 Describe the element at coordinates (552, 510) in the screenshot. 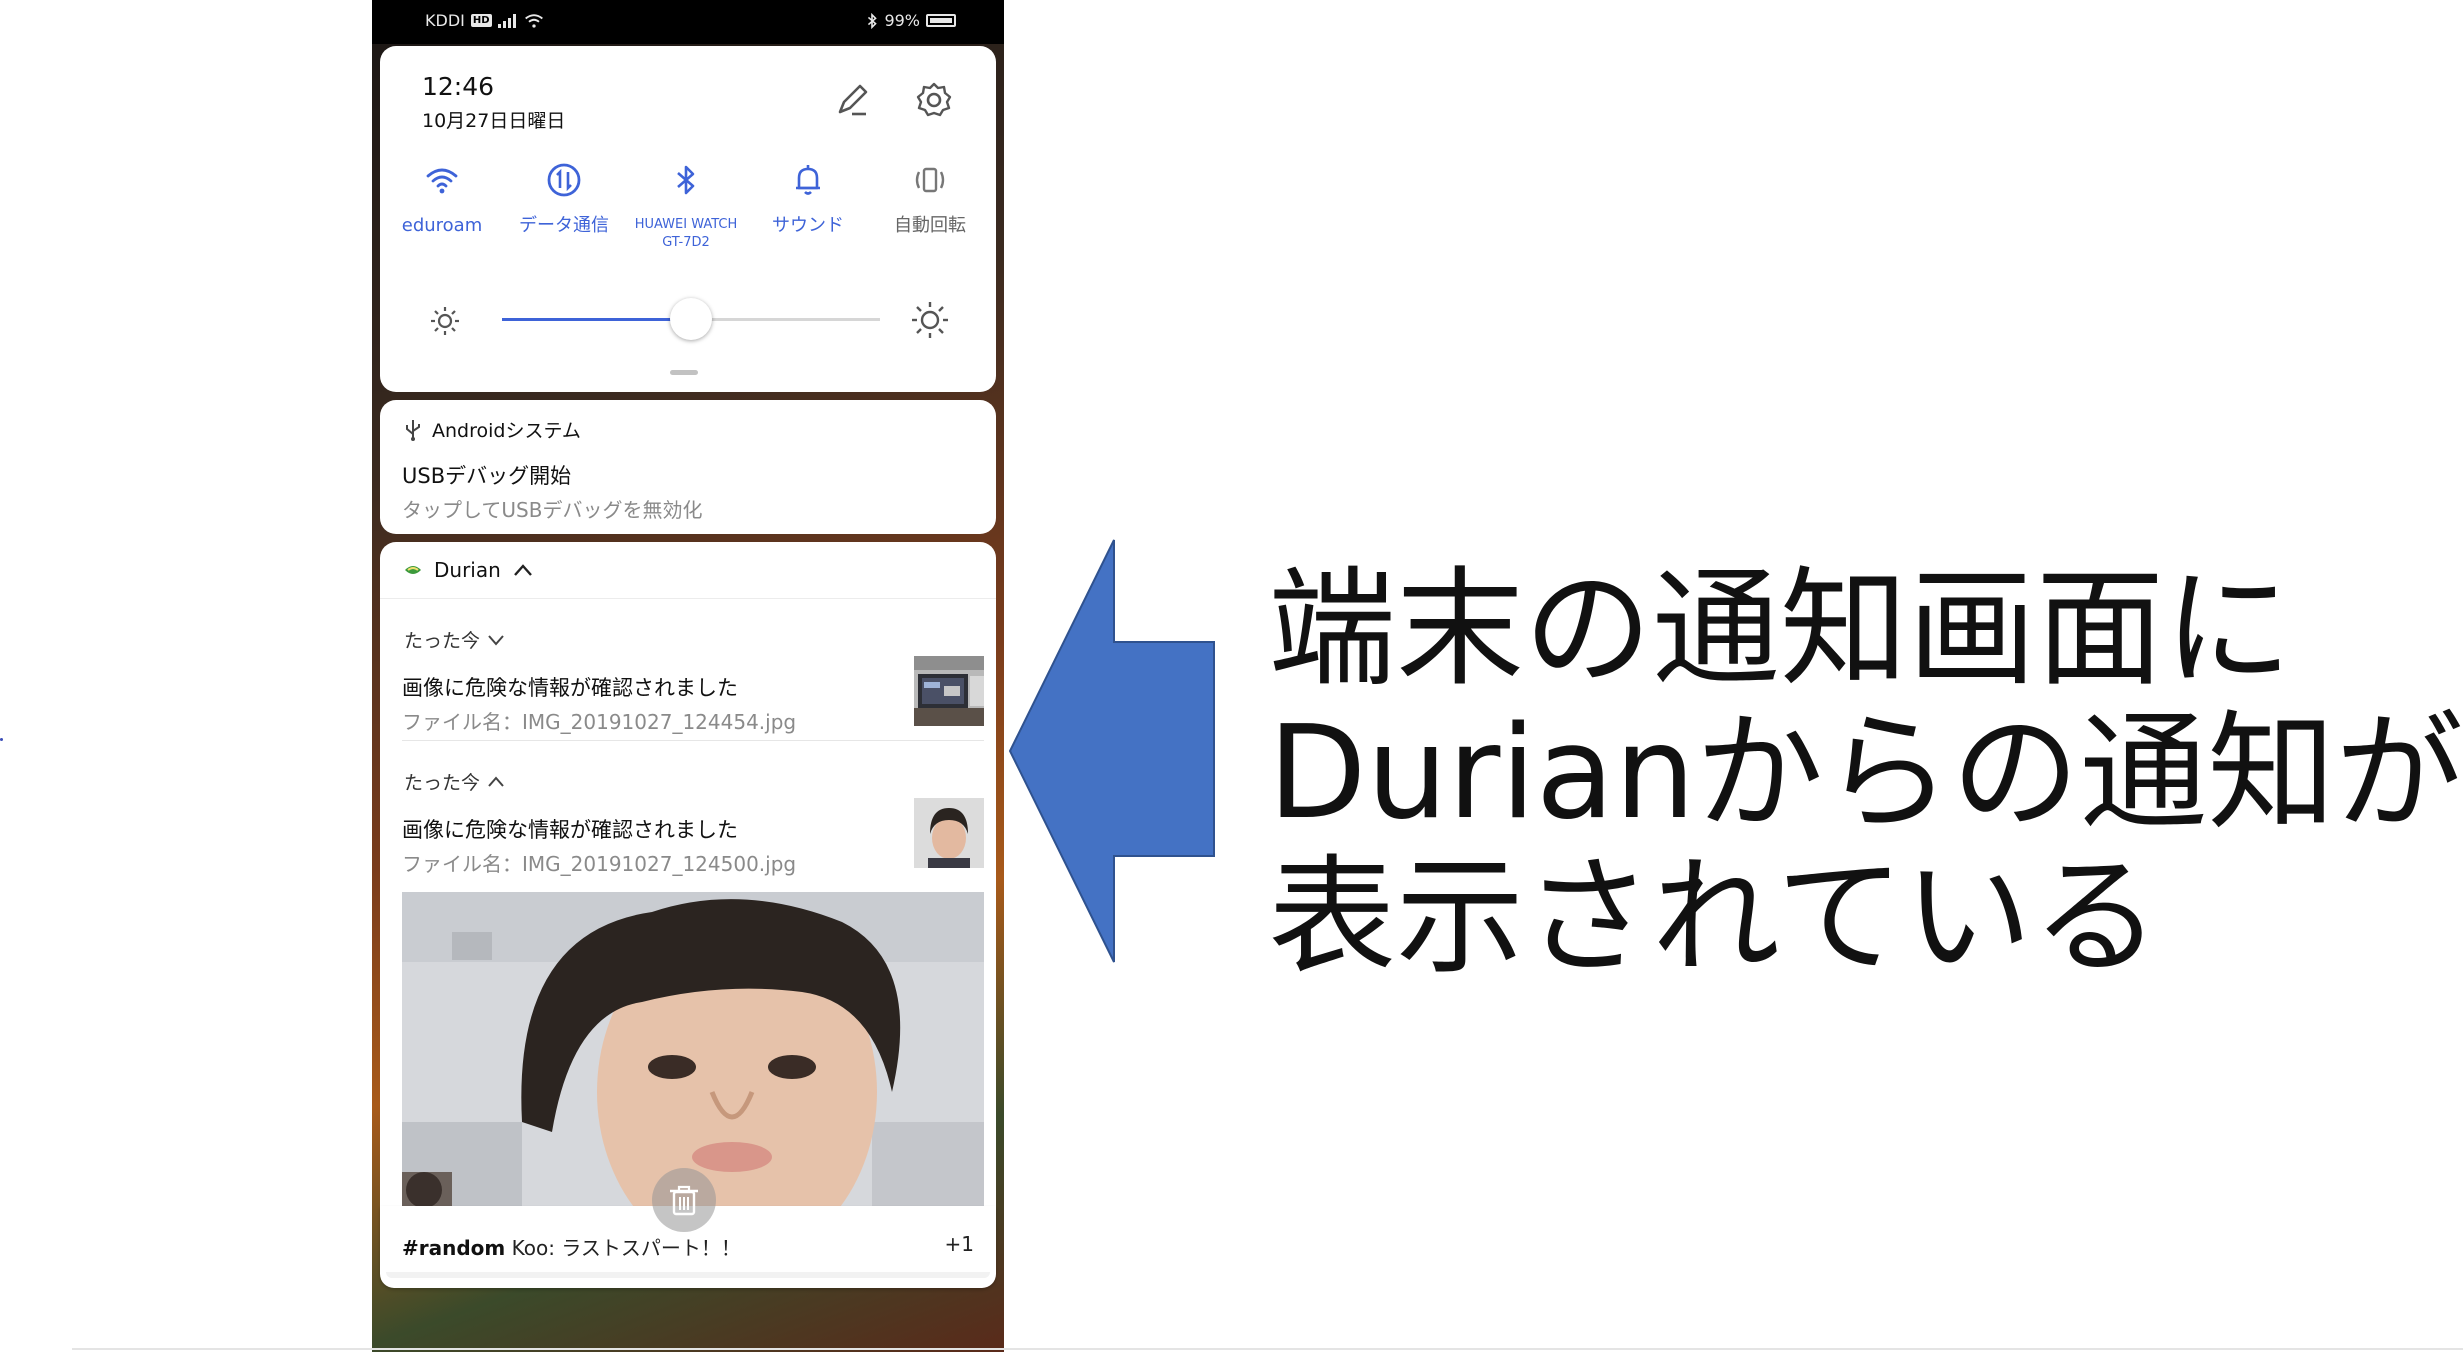

I see `notification-body: タップしてUSBデバッグを無効化` at that location.